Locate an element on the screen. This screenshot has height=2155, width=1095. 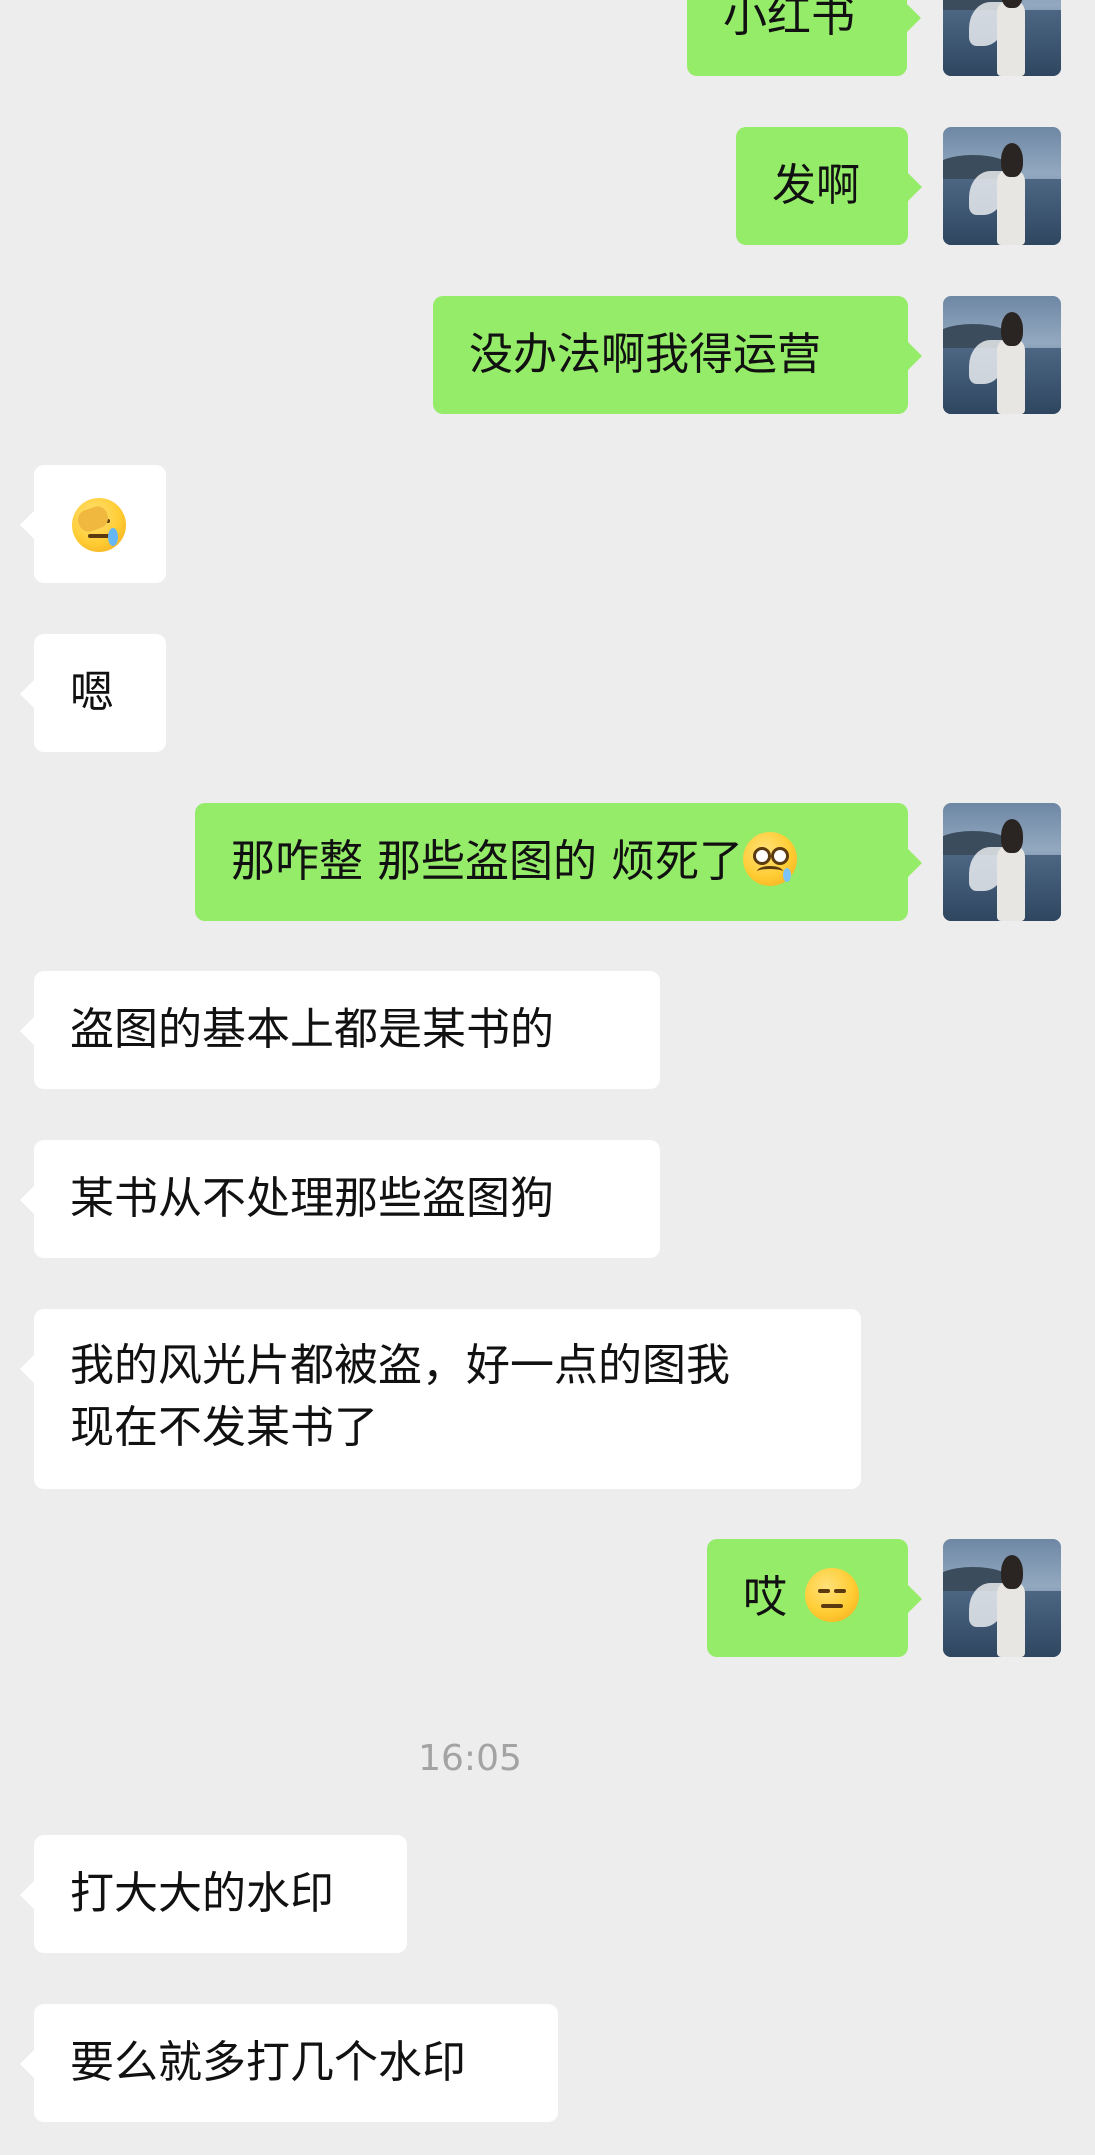
message-bubble-received: 某书从不处理那些盗图狗 is located at coordinates (340, 1199).